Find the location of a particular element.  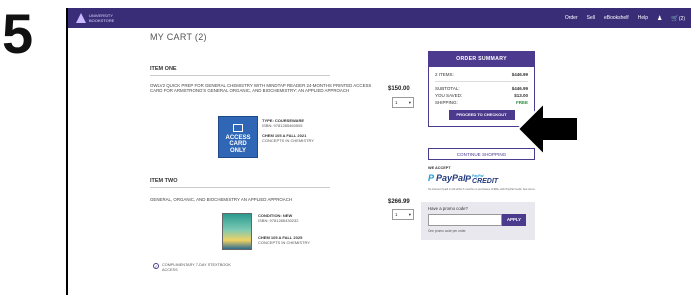

nav-menu: Order Sell eBookshelf Help ♟ 🛒(2) is located at coordinates (625, 18).